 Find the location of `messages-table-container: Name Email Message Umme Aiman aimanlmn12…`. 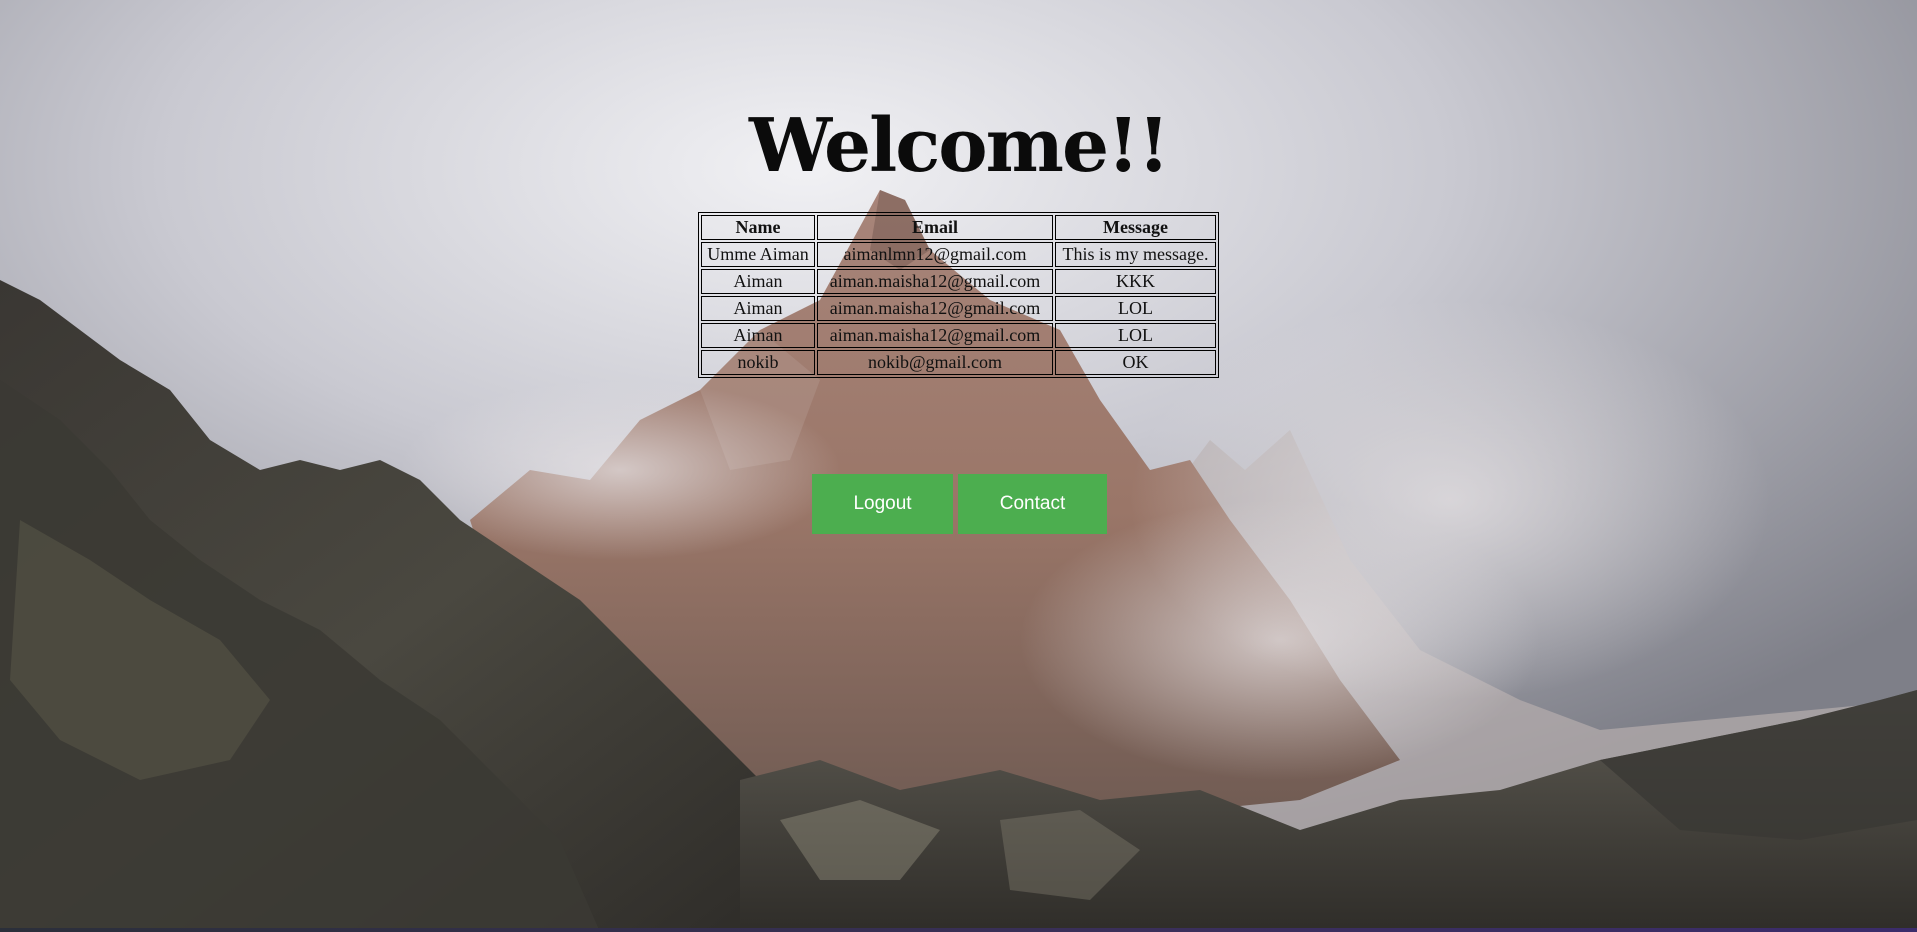

messages-table-container: Name Email Message Umme Aiman aimanlmn12… is located at coordinates (958, 295).